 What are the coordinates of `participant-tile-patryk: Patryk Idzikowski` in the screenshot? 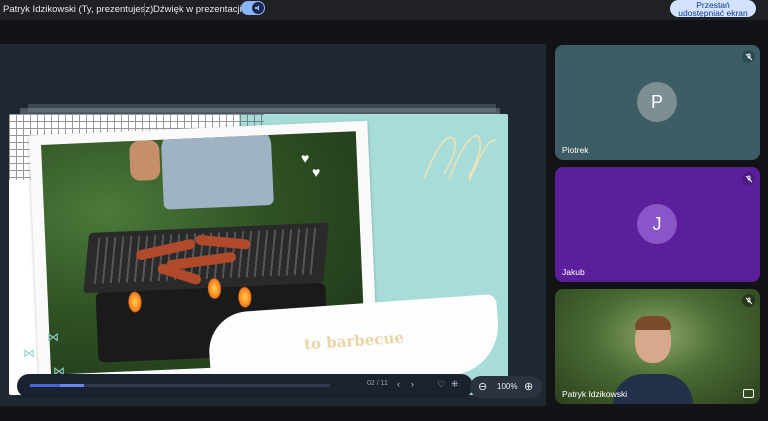 It's located at (657, 346).